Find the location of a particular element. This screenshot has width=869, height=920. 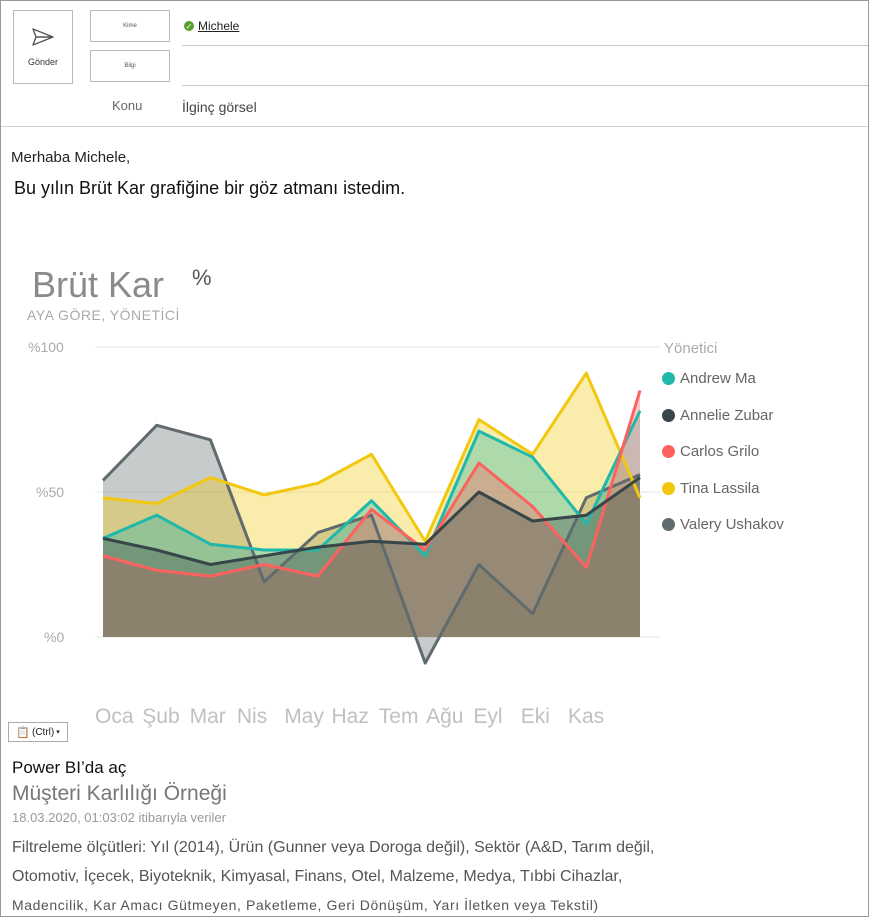

subject-input: İlginç görsel is located at coordinates (219, 107).